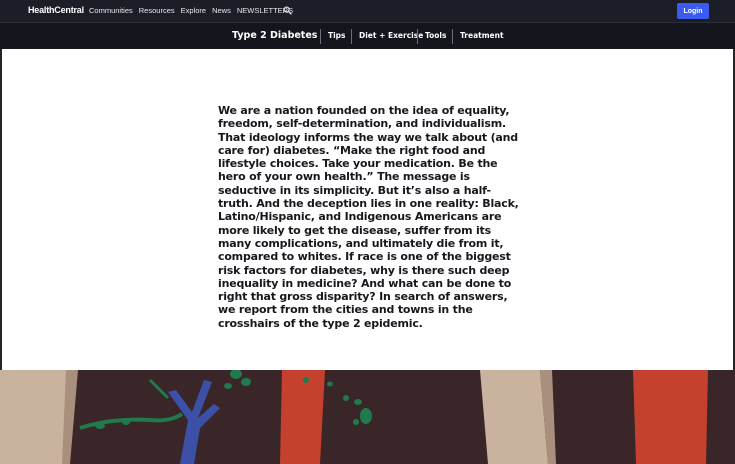  Describe the element at coordinates (157, 10) in the screenshot. I see `nav-link-resources: Resources` at that location.